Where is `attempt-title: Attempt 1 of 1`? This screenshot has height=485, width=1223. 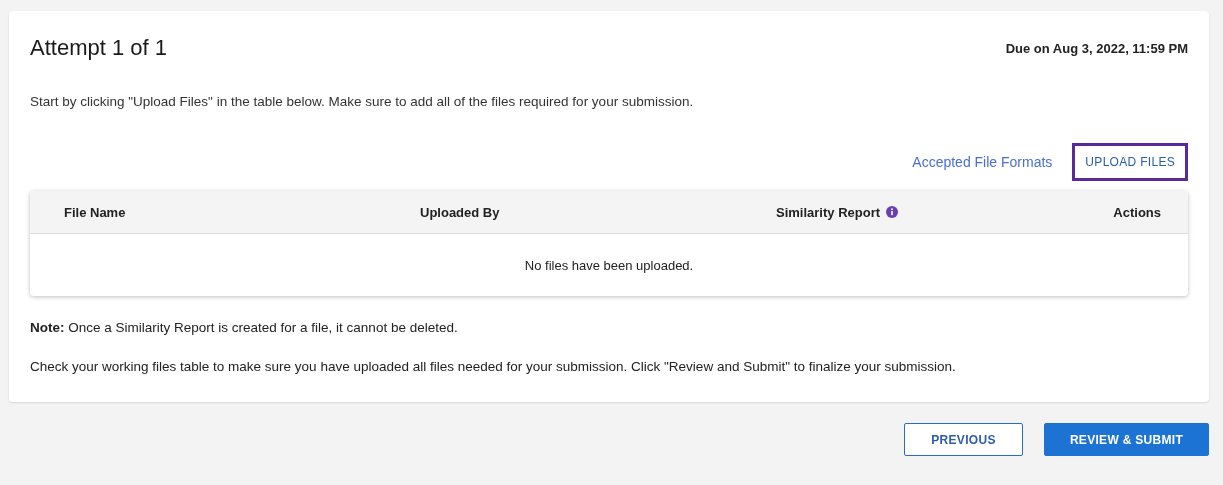 attempt-title: Attempt 1 of 1 is located at coordinates (98, 48).